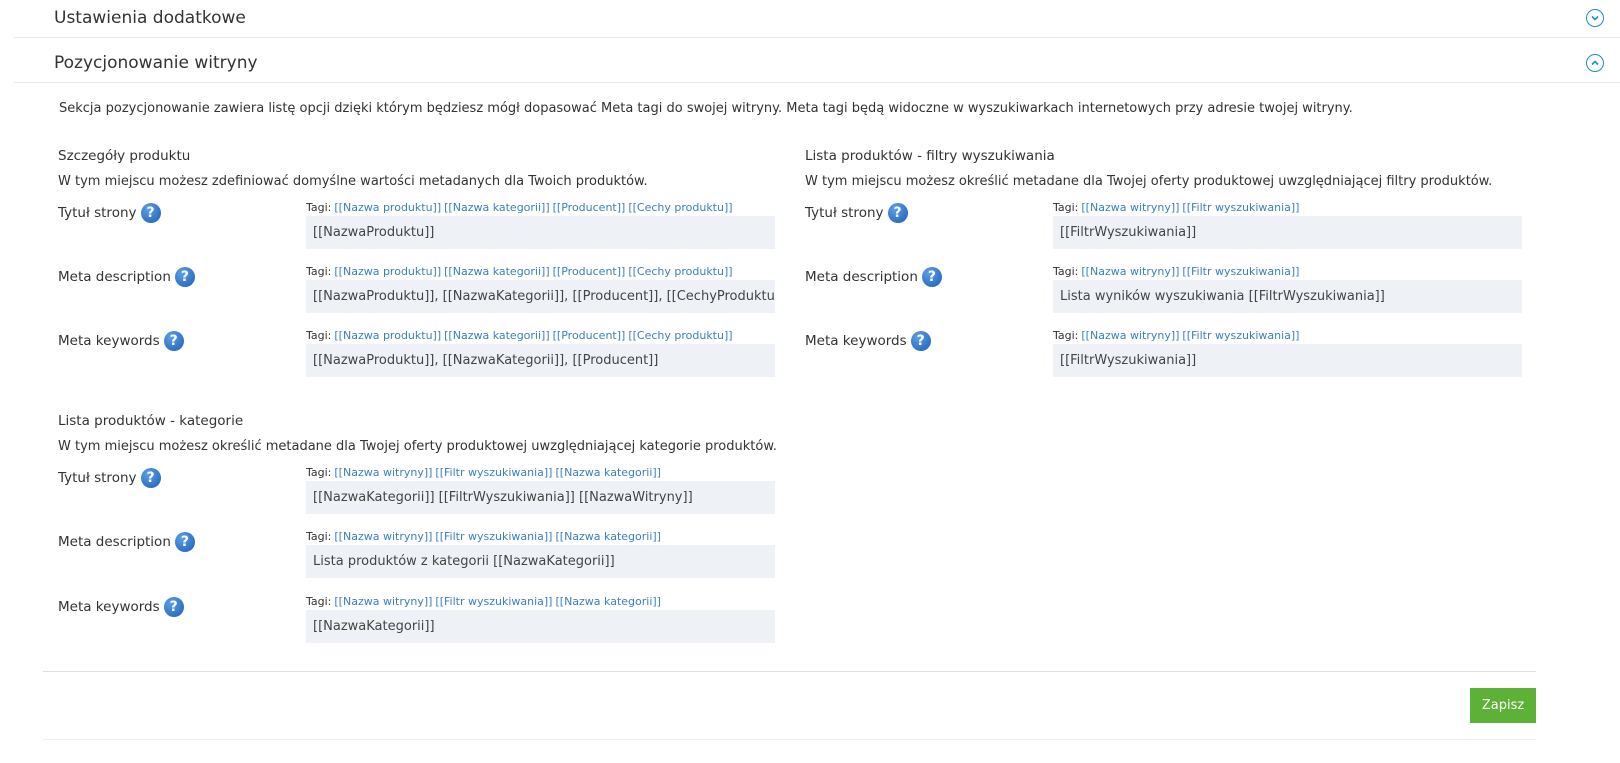 The width and height of the screenshot is (1620, 763). I want to click on divider, so click(789, 671).